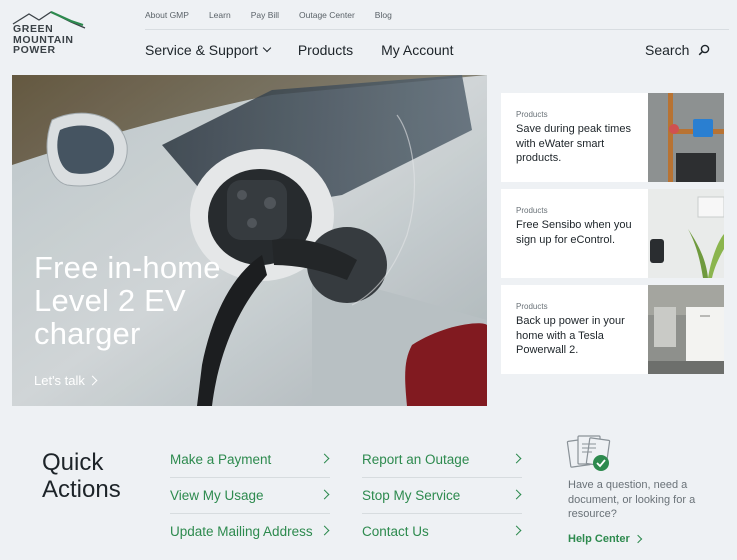 This screenshot has width=737, height=560. Describe the element at coordinates (220, 15) in the screenshot. I see `util-learn-link: Learn` at that location.